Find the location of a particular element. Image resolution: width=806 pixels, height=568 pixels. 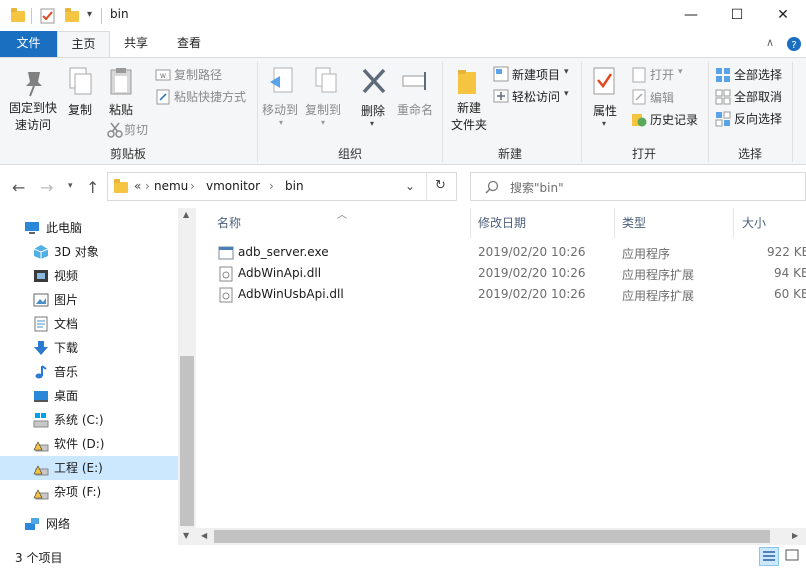

horizontal-scrollbar: ◀ ▶ is located at coordinates (501, 536).